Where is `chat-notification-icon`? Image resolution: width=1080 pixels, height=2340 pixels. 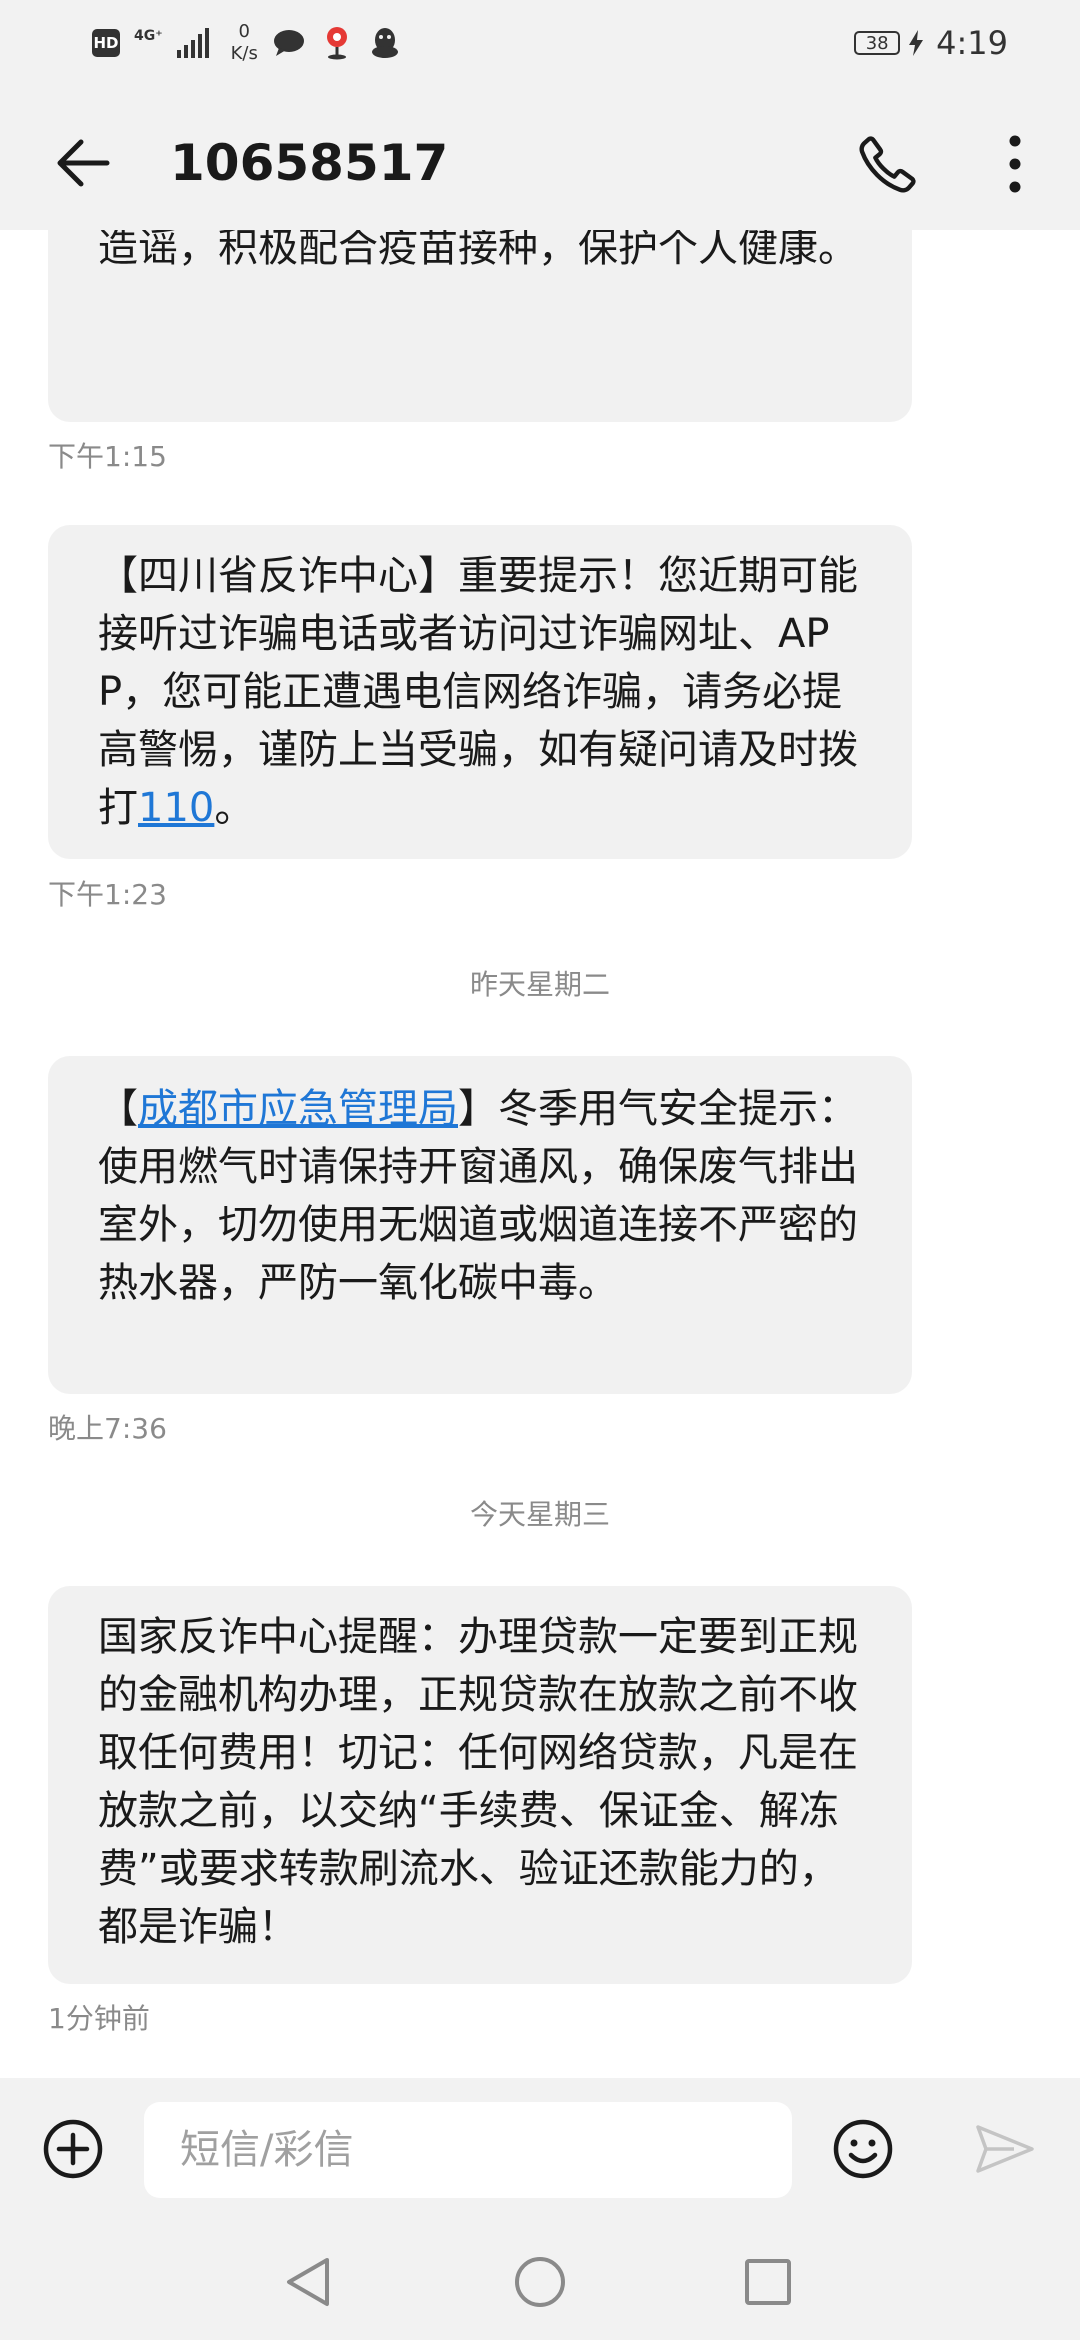 chat-notification-icon is located at coordinates (289, 43).